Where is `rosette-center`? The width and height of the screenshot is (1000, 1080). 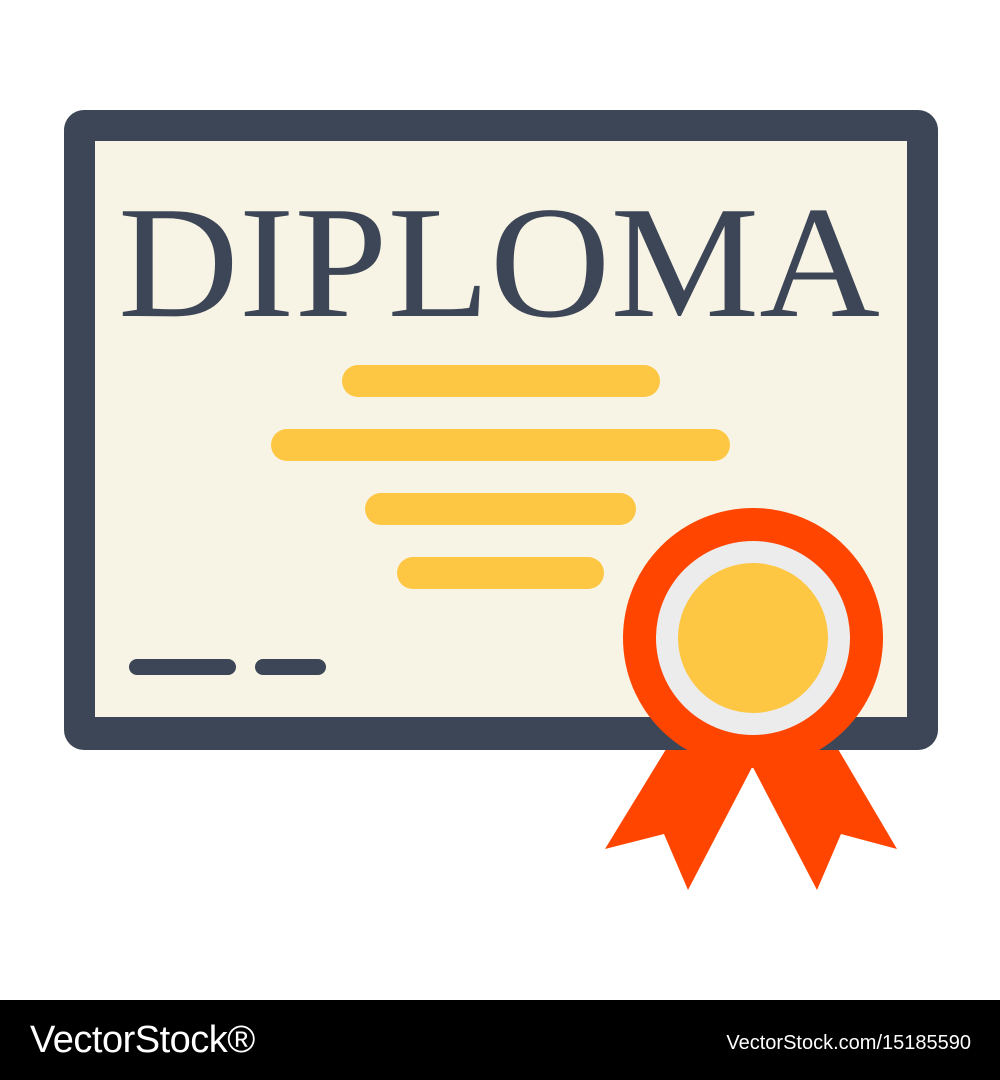
rosette-center is located at coordinates (753, 638).